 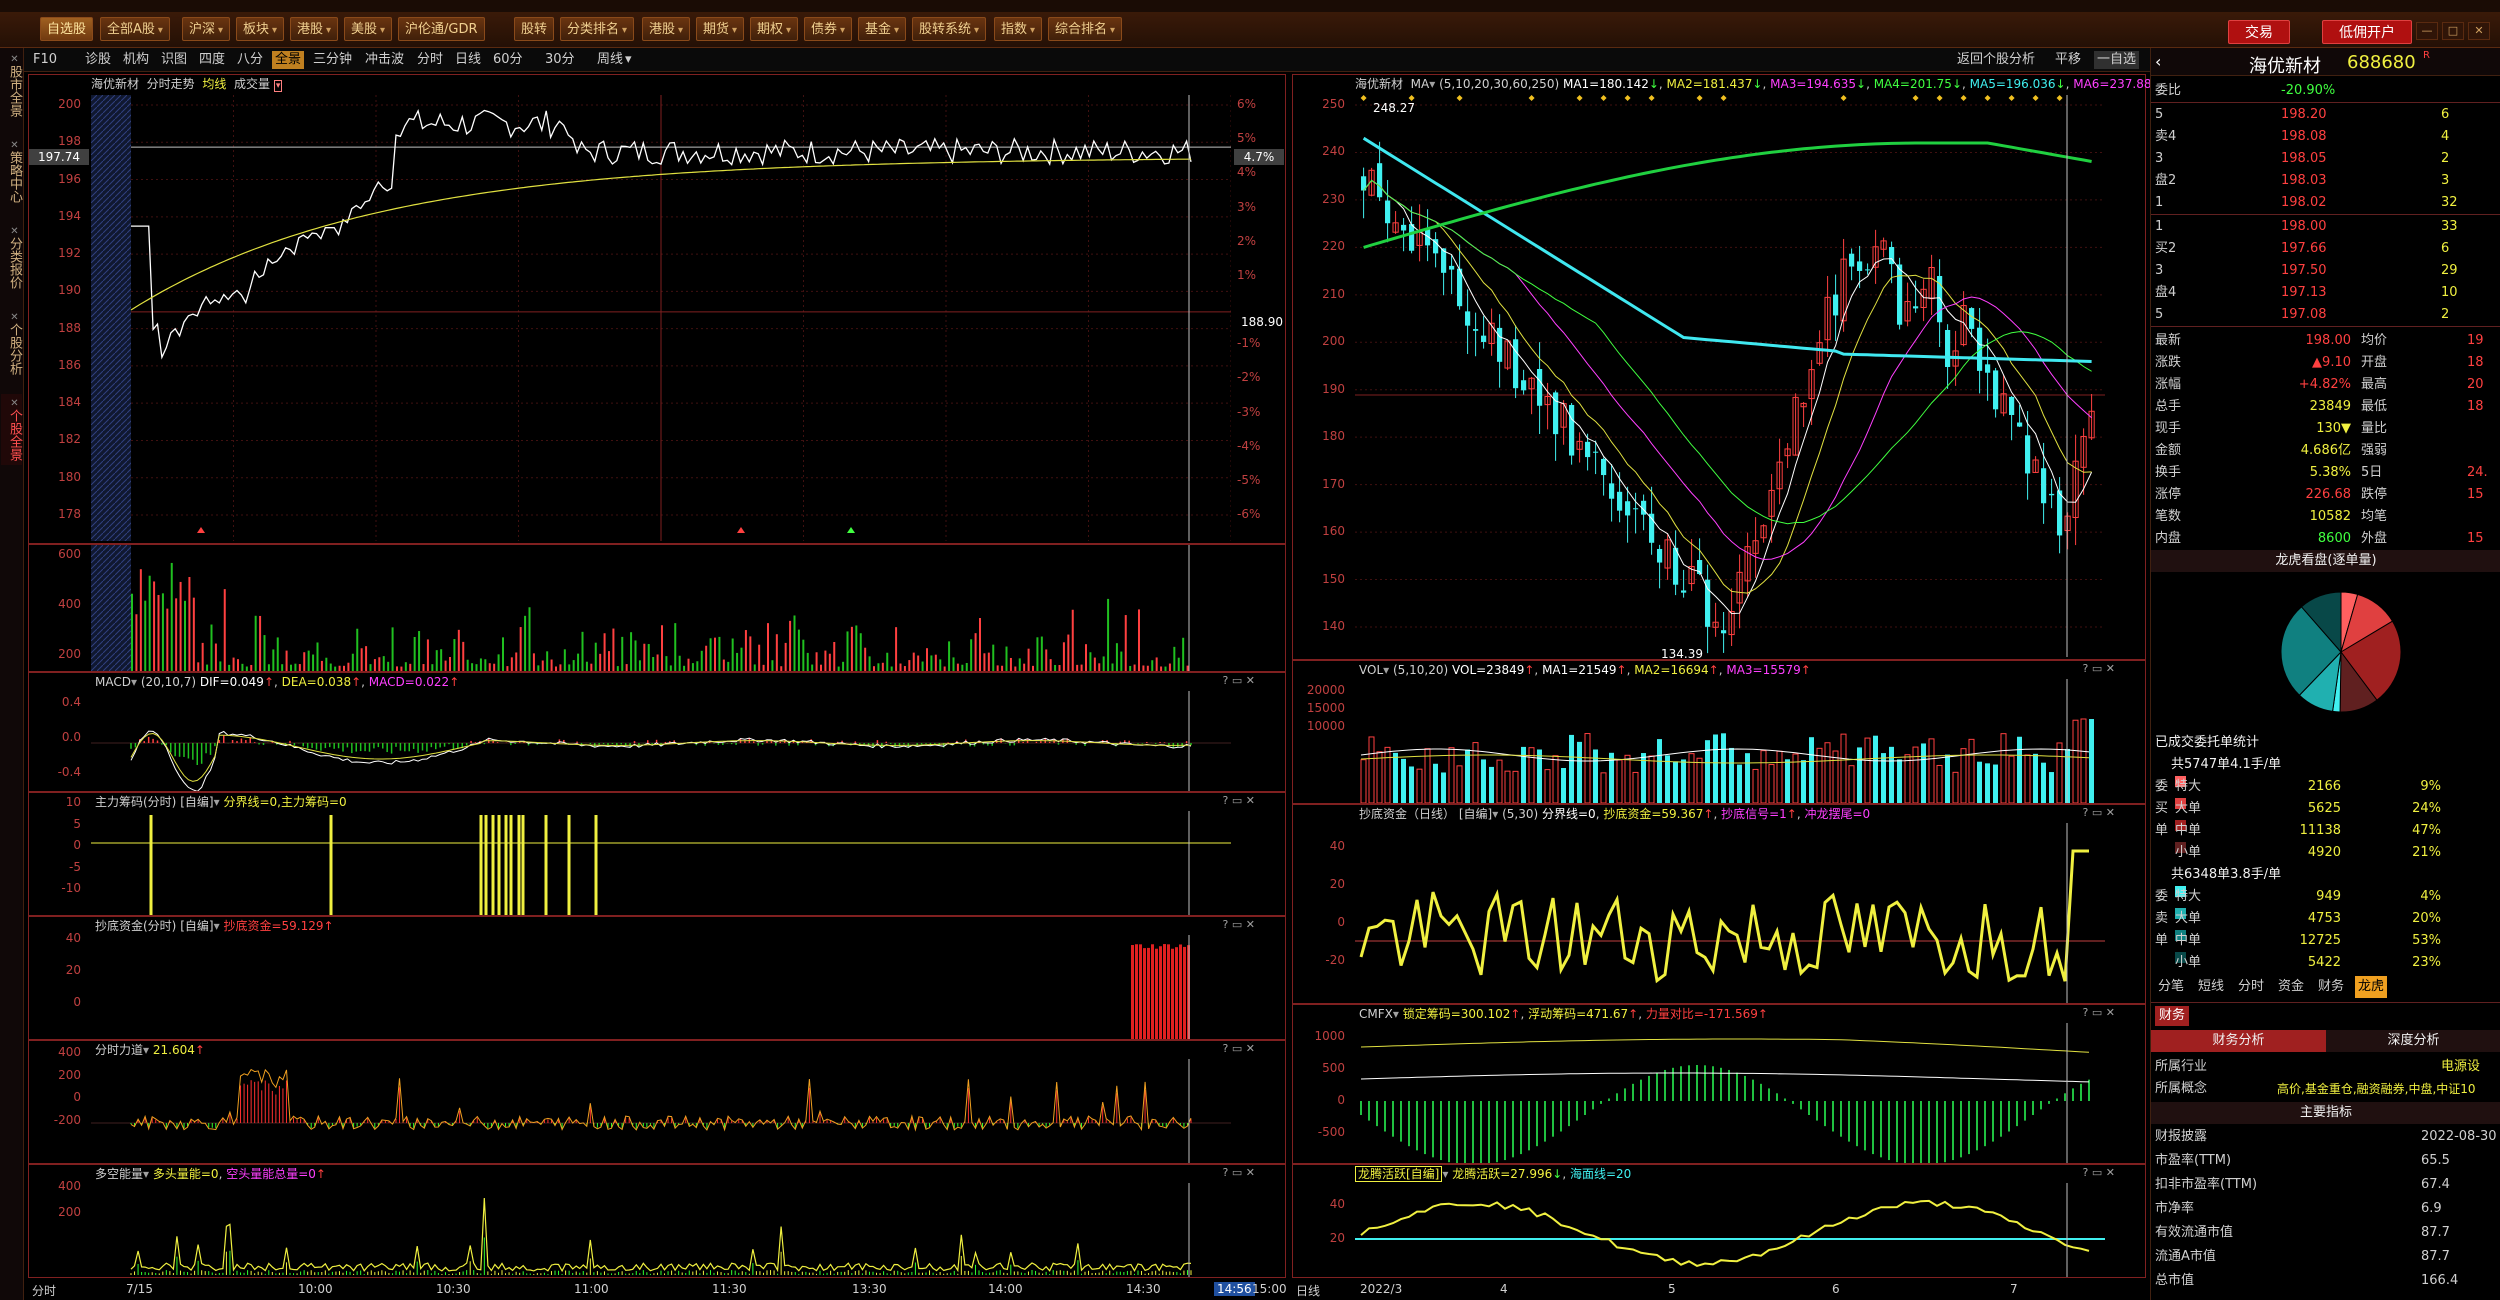 I want to click on quote-tab: 龙虎, so click(x=2371, y=987).